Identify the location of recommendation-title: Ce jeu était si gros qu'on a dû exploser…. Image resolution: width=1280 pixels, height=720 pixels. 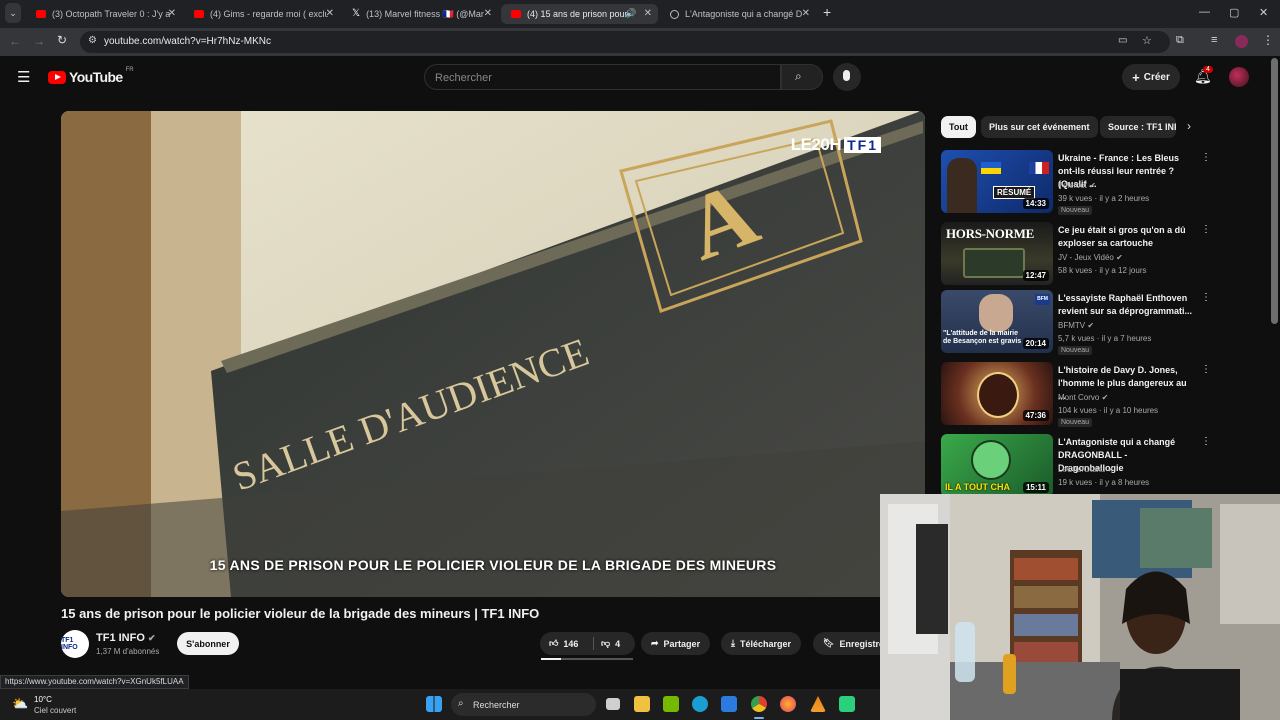
(1125, 237).